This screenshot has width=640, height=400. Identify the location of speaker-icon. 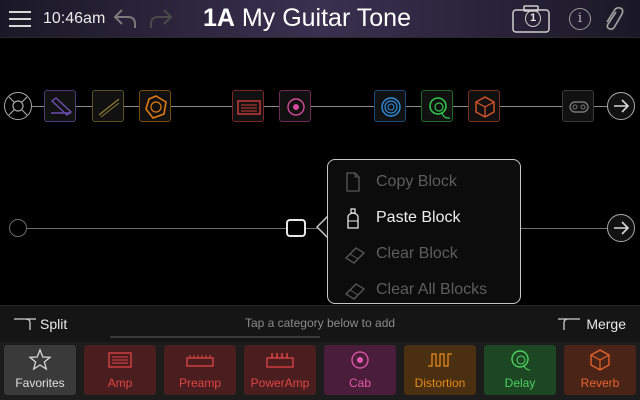
(296, 107).